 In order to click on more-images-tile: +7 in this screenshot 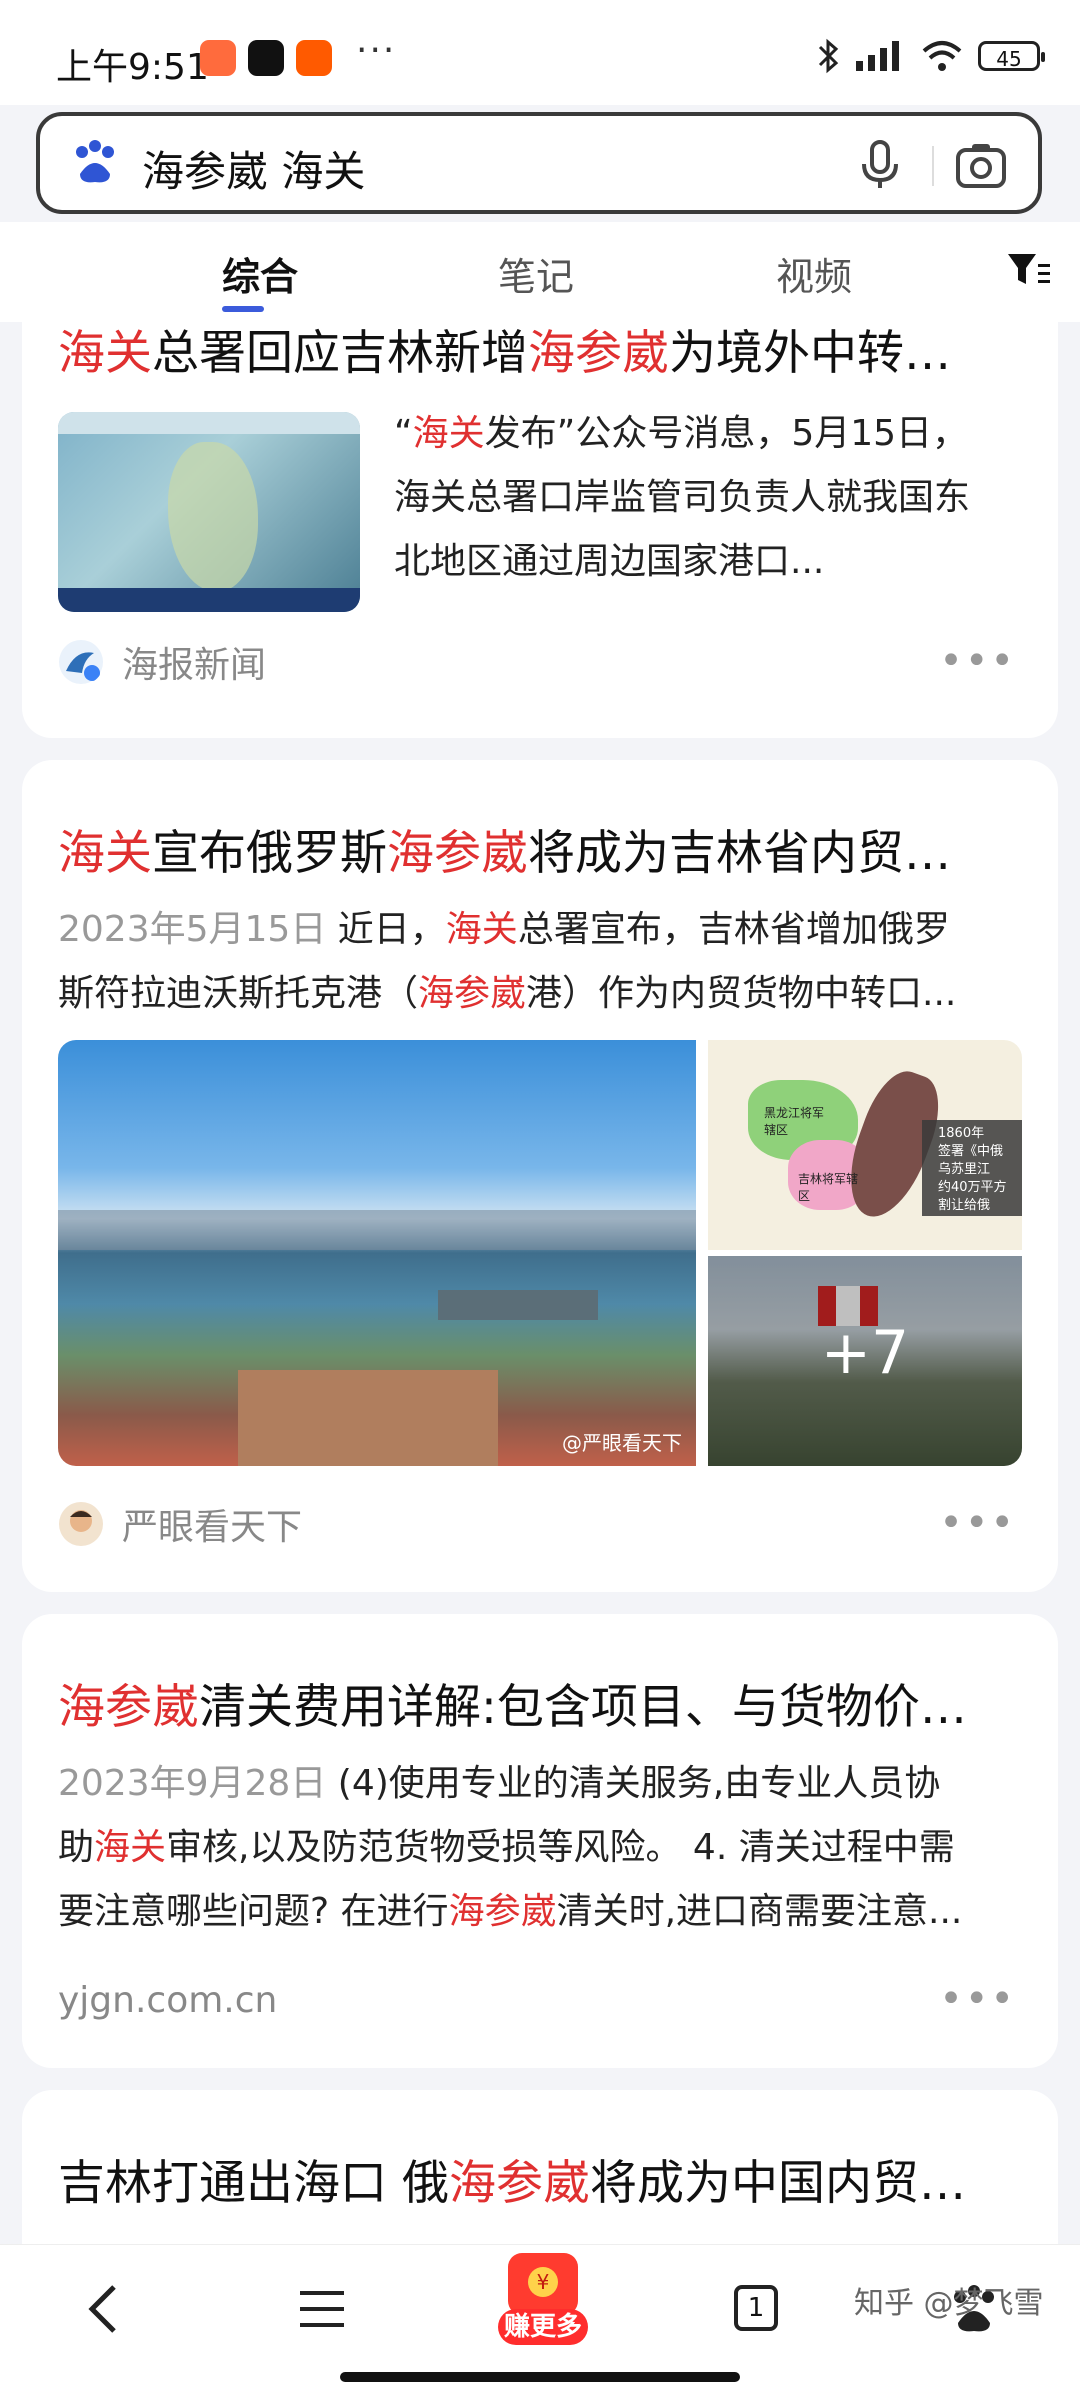, I will do `click(865, 1361)`.